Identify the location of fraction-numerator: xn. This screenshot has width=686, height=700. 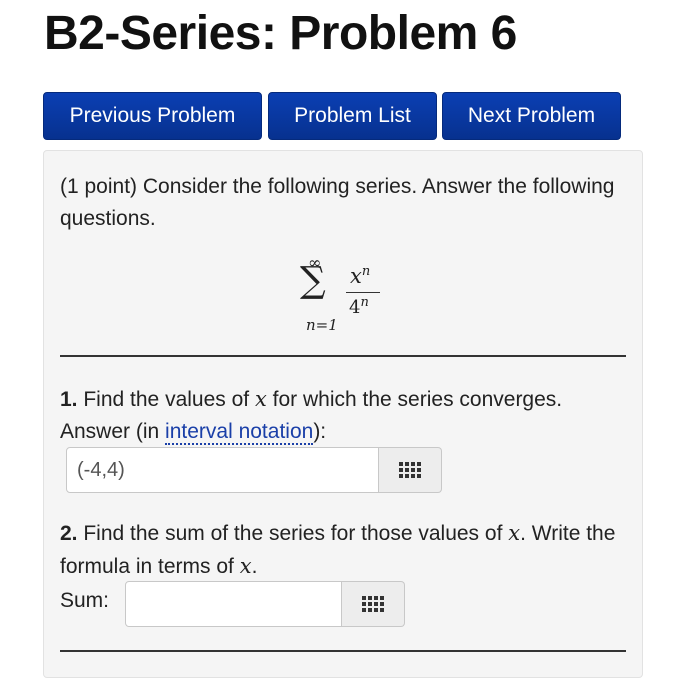
(360, 276).